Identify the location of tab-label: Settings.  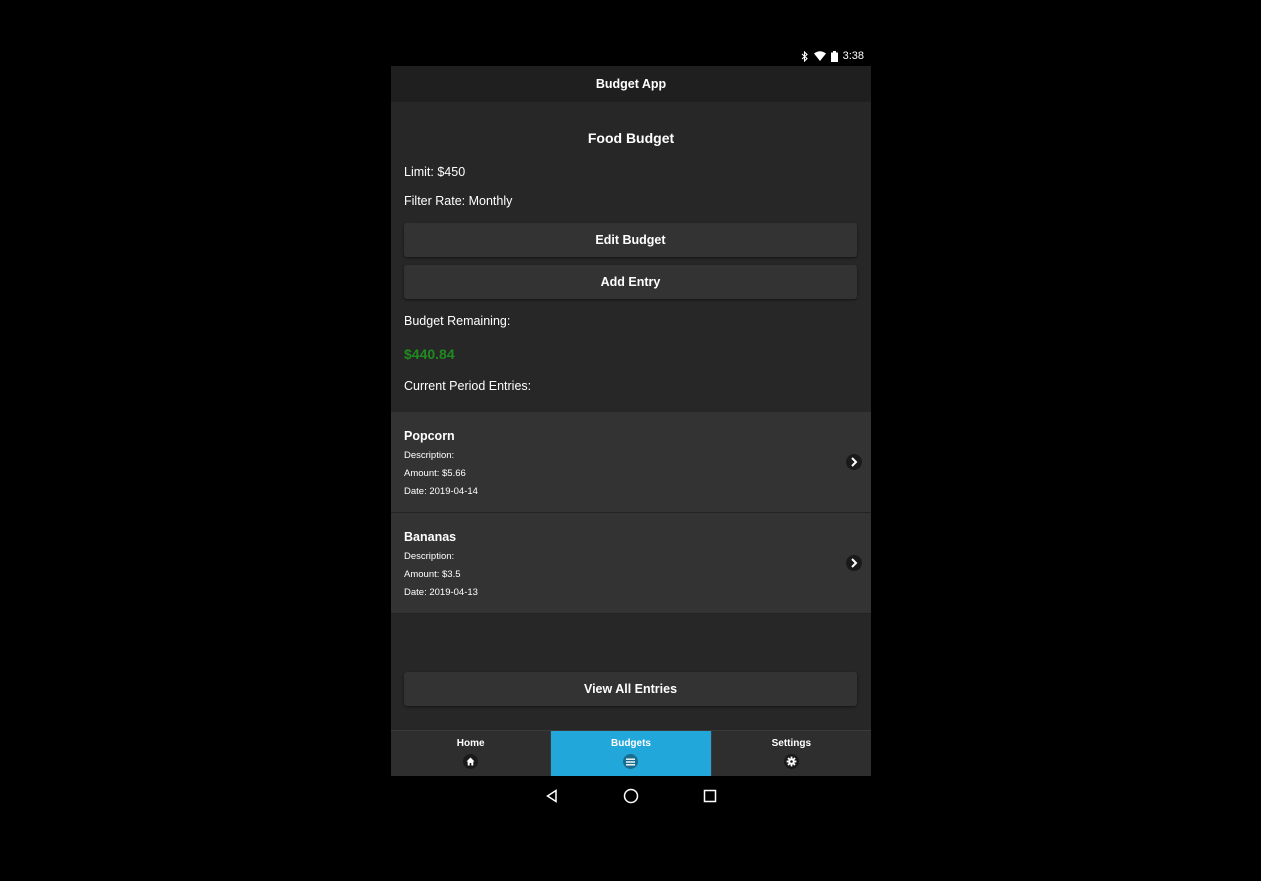
(791, 743).